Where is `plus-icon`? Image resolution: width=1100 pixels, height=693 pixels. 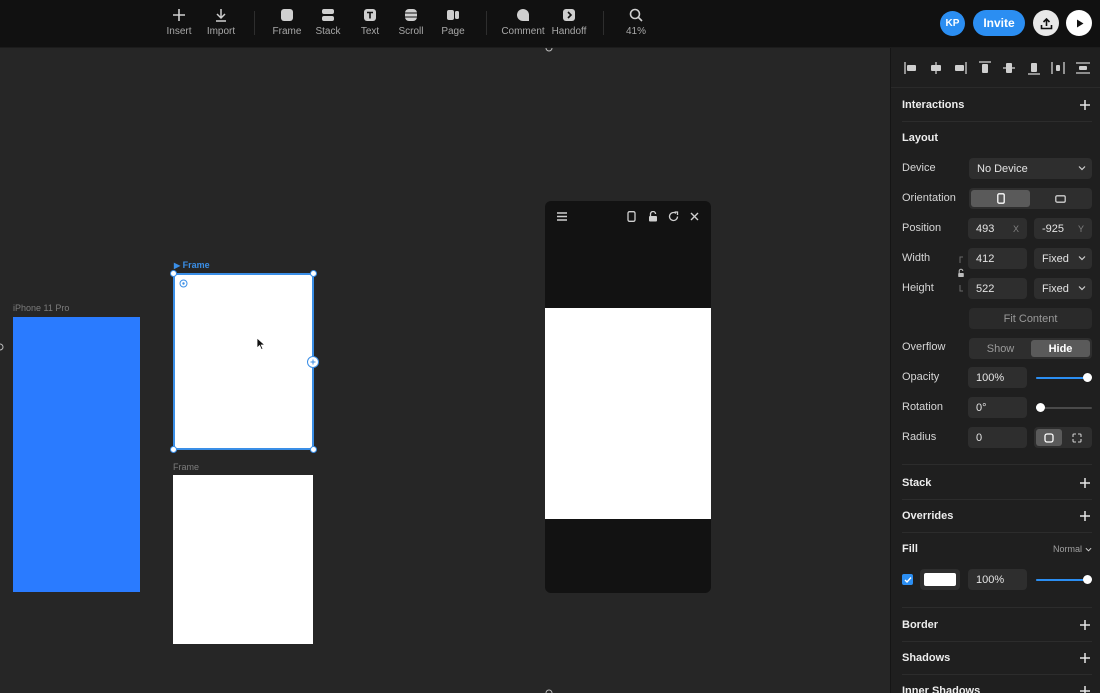 plus-icon is located at coordinates (179, 15).